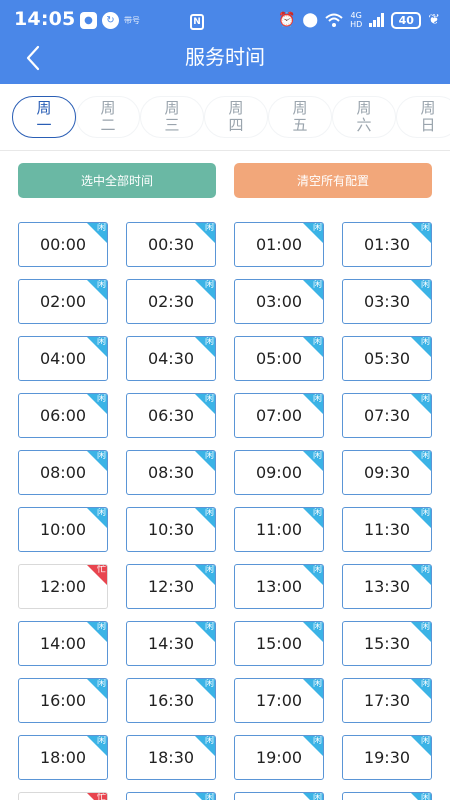  I want to click on time-slot: 06:30 闲, so click(171, 415).